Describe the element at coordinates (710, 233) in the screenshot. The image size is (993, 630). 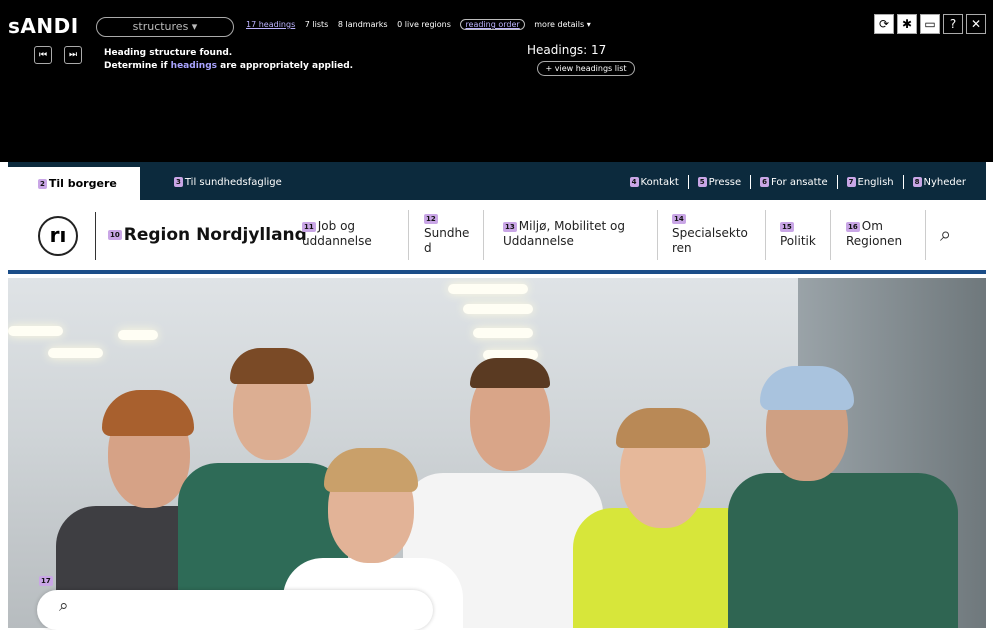
I see `nav-specialsektoren: 14 Specialsekto ren` at that location.